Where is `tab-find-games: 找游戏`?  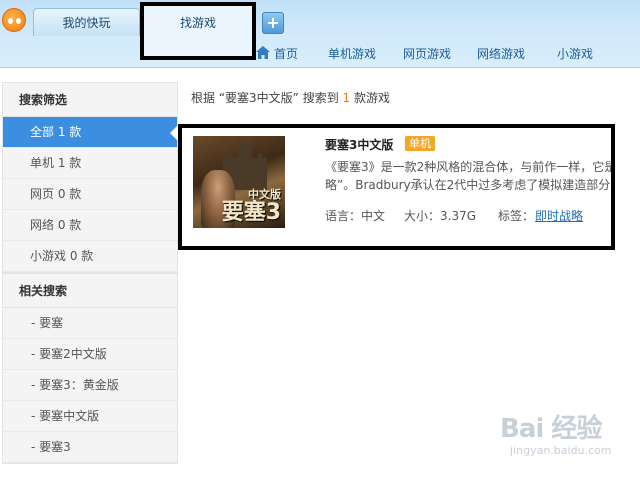
tab-find-games: 找游戏 is located at coordinates (198, 31).